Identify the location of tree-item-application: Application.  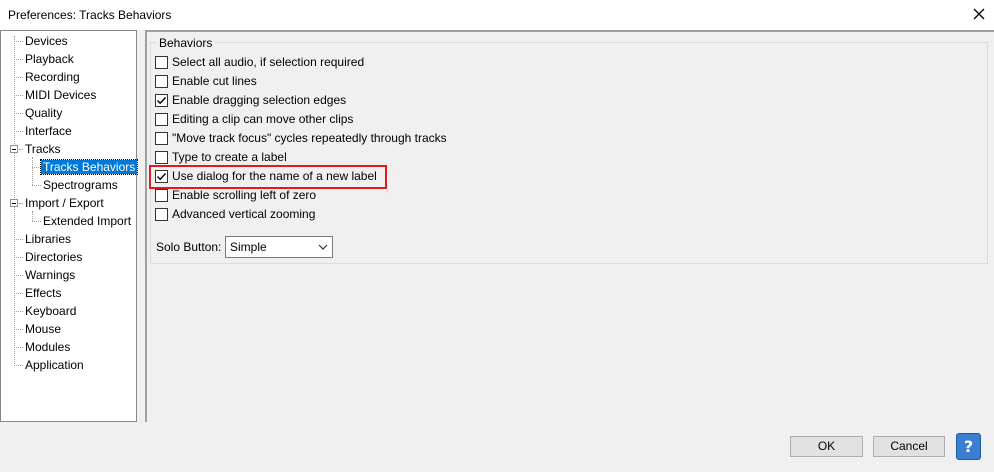
(54, 365).